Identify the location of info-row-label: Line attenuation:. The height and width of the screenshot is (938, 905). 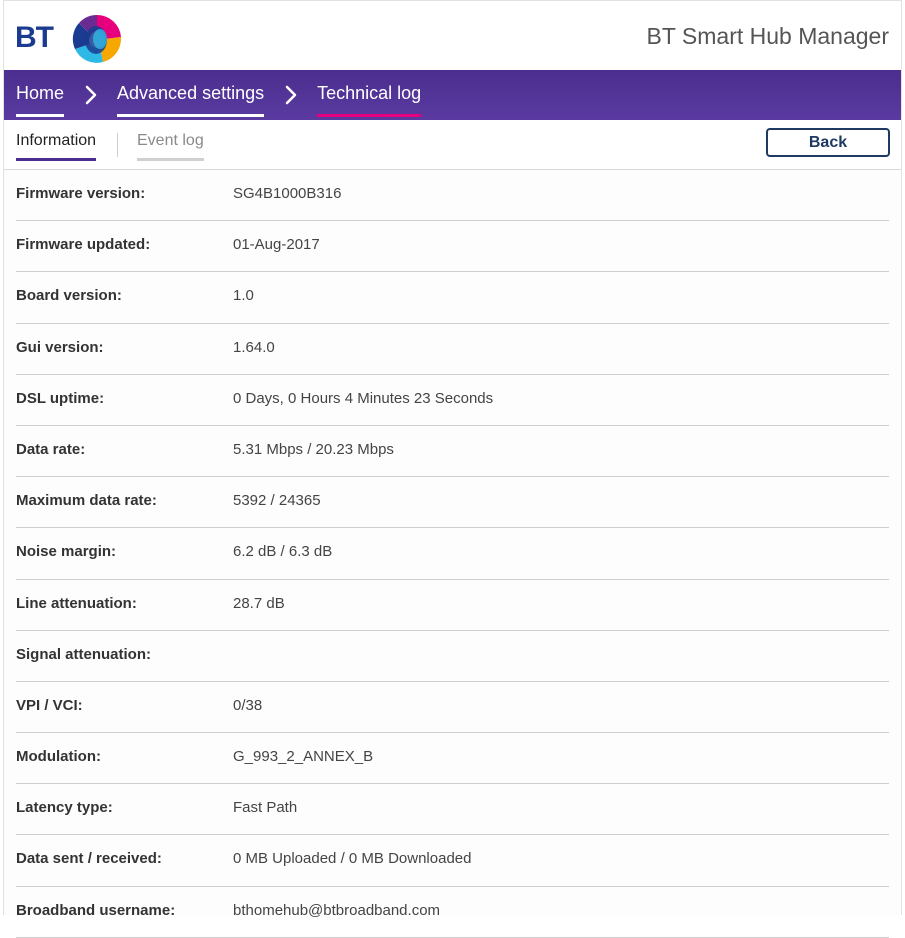
(76, 603).